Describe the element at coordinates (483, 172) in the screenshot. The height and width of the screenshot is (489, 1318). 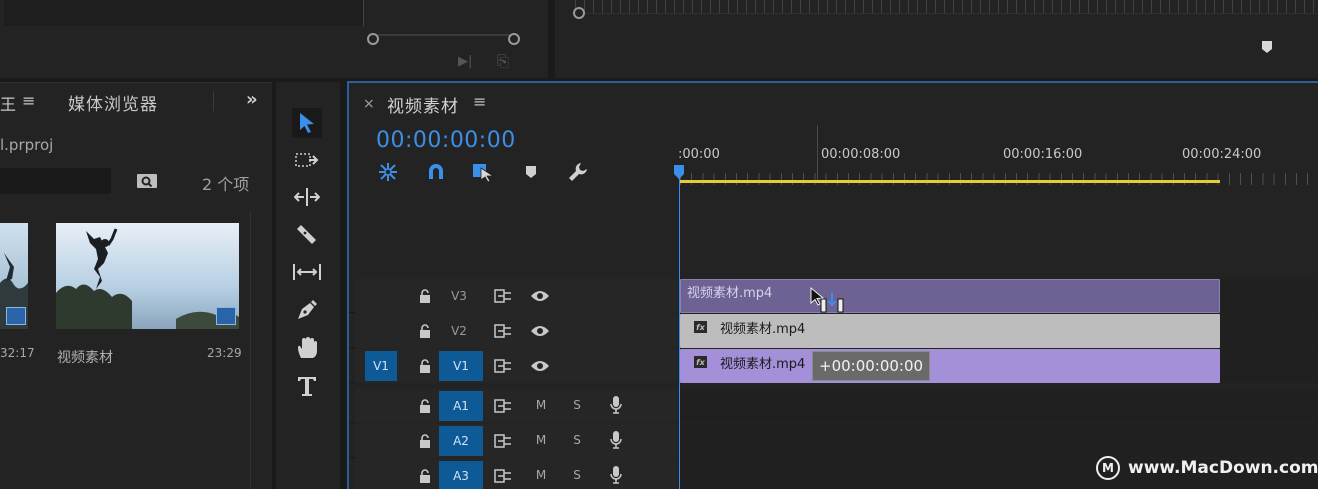
I see `linked-selection-toggle` at that location.